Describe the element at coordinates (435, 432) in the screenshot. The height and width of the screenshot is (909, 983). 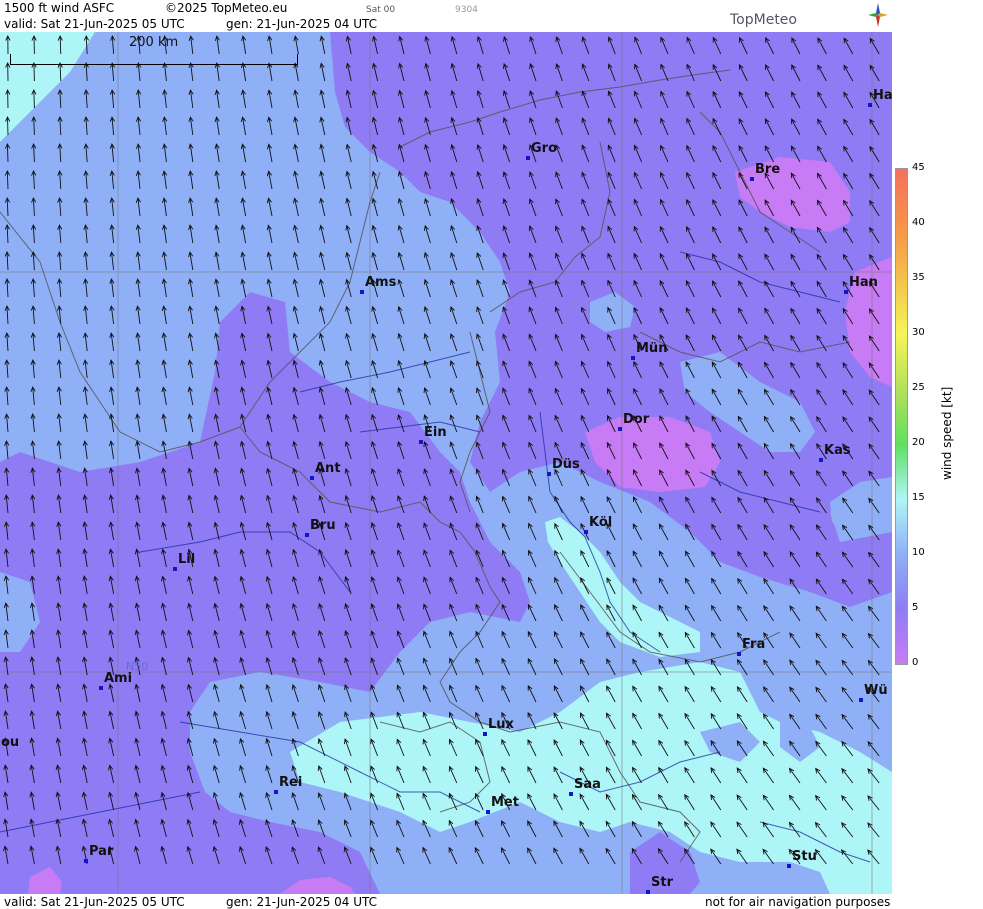
I see `city-label: Ein` at that location.